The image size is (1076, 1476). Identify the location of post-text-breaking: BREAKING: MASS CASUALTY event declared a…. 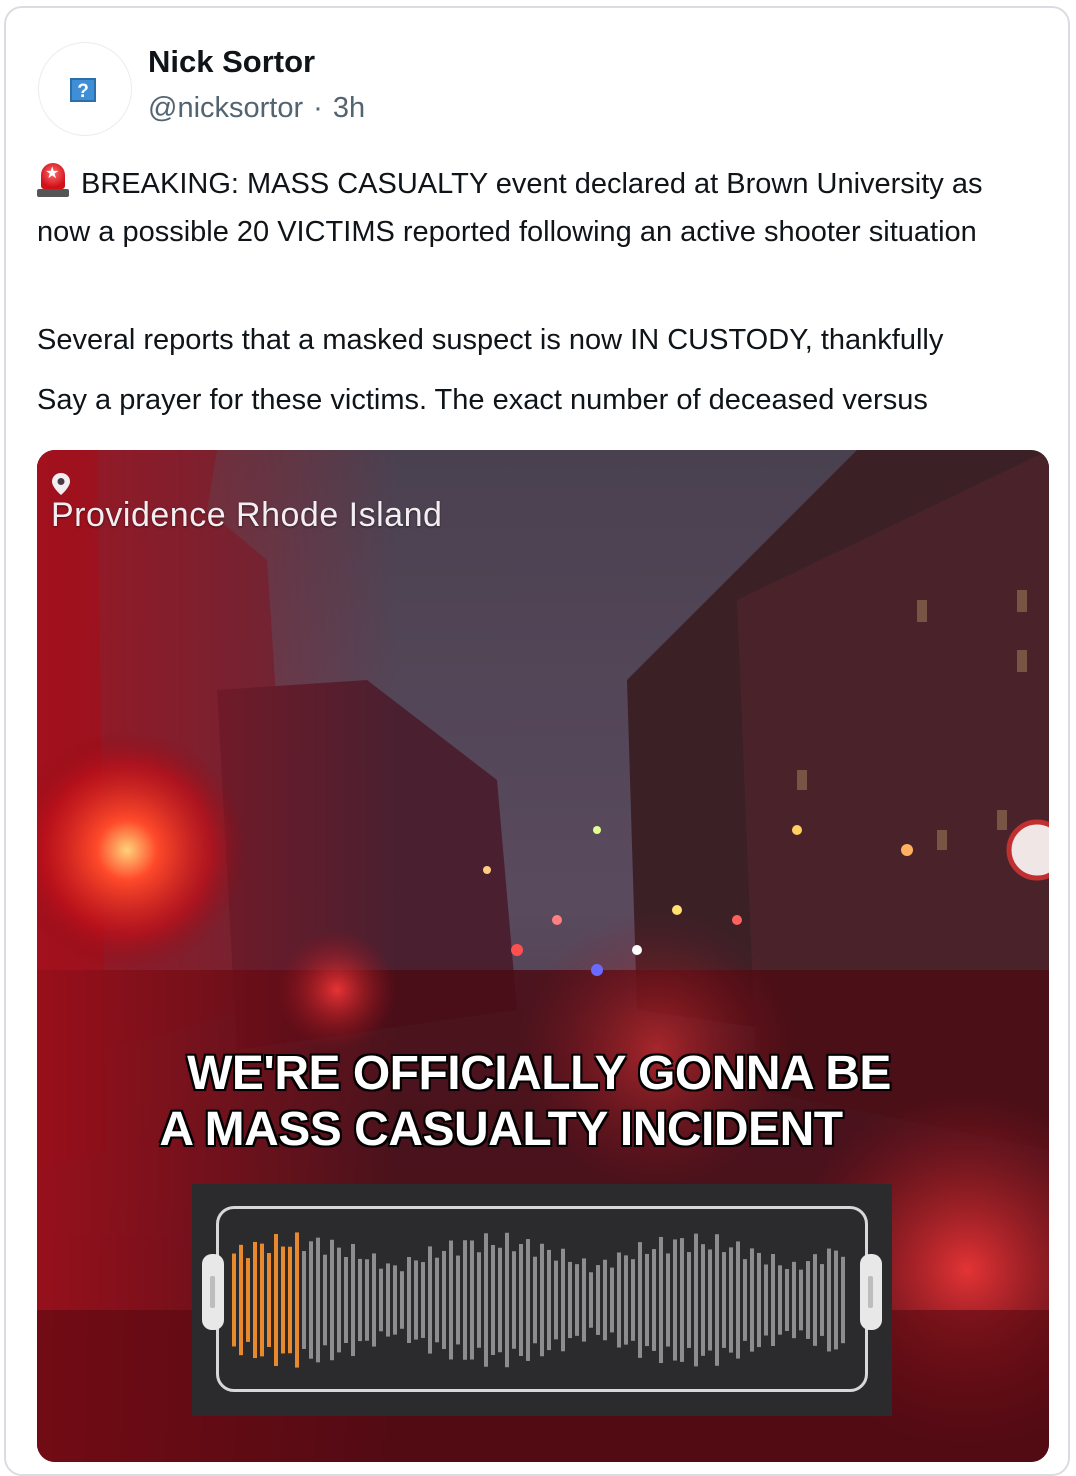
(539, 208).